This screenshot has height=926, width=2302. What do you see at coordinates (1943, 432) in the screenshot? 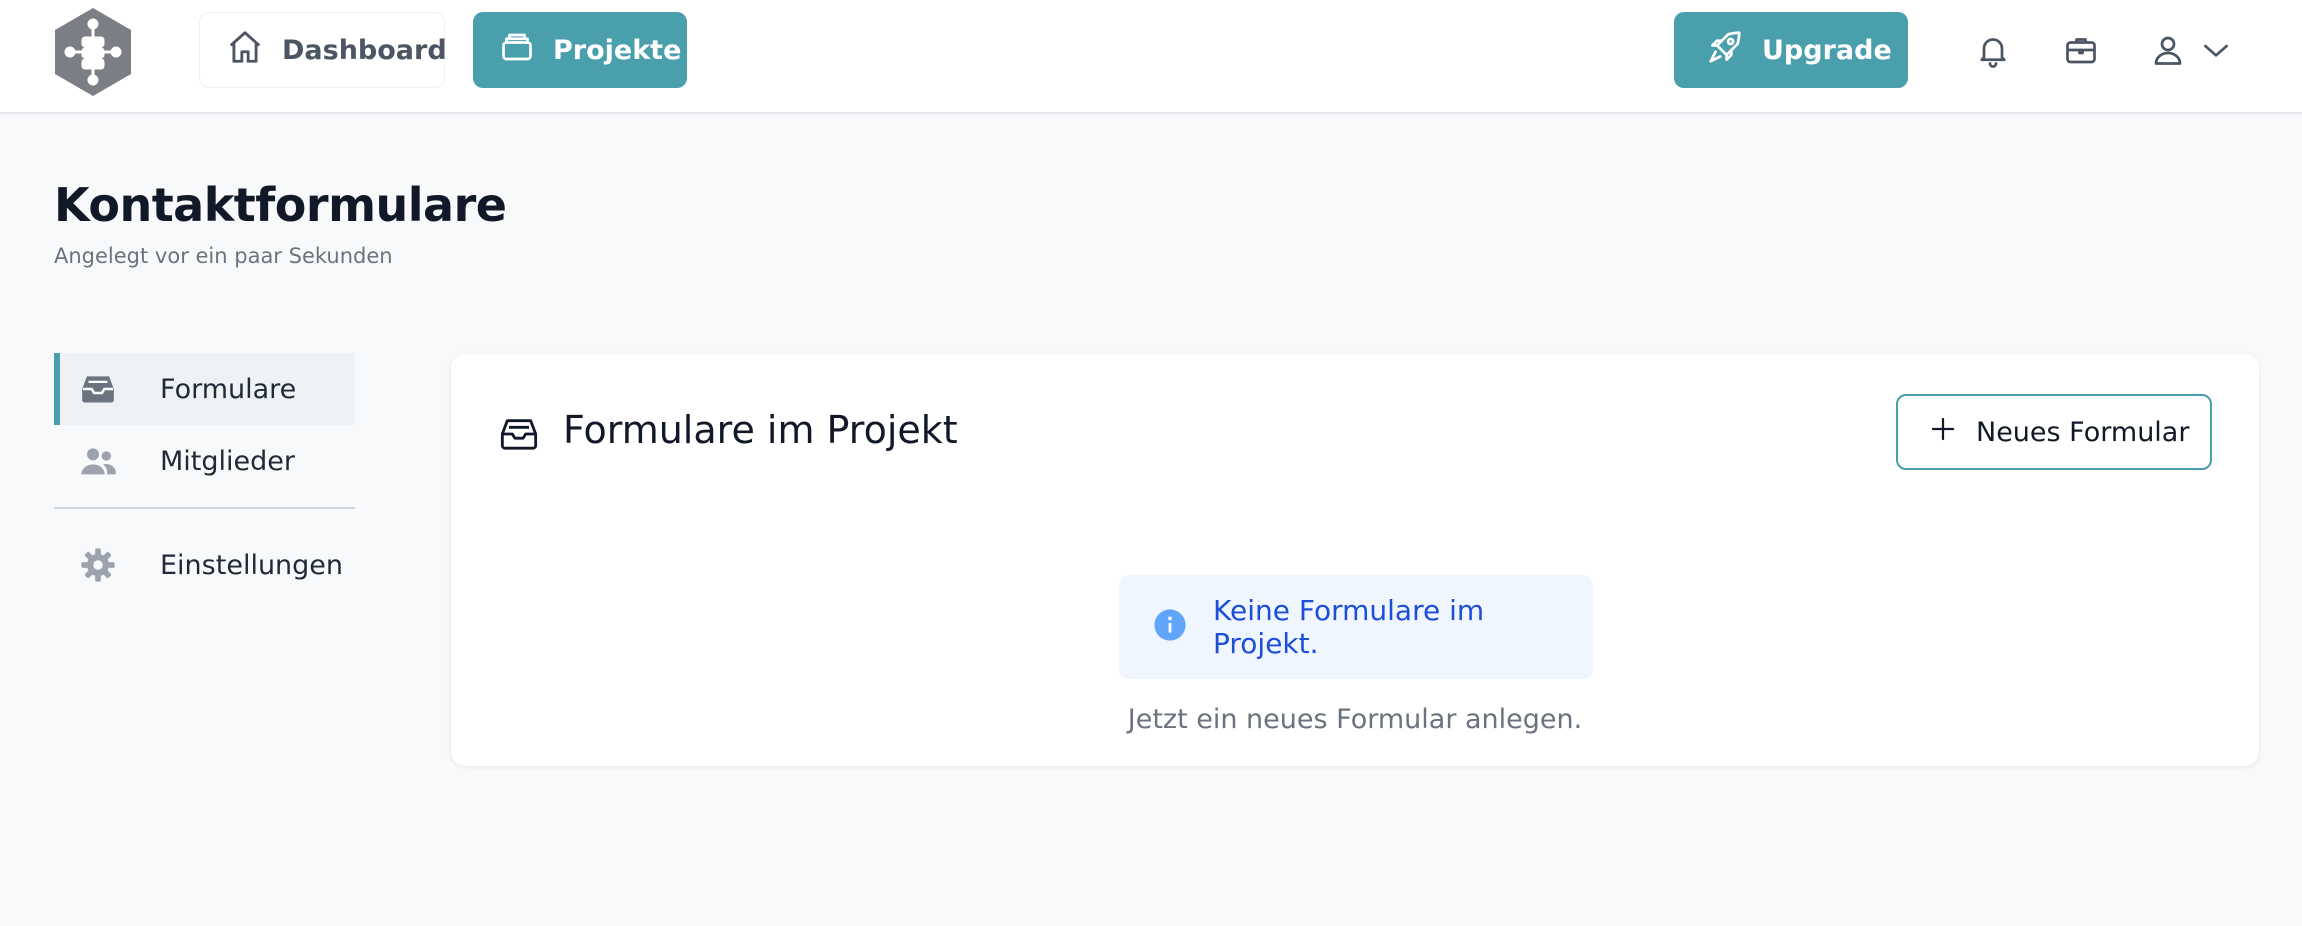
I see `plus-icon` at bounding box center [1943, 432].